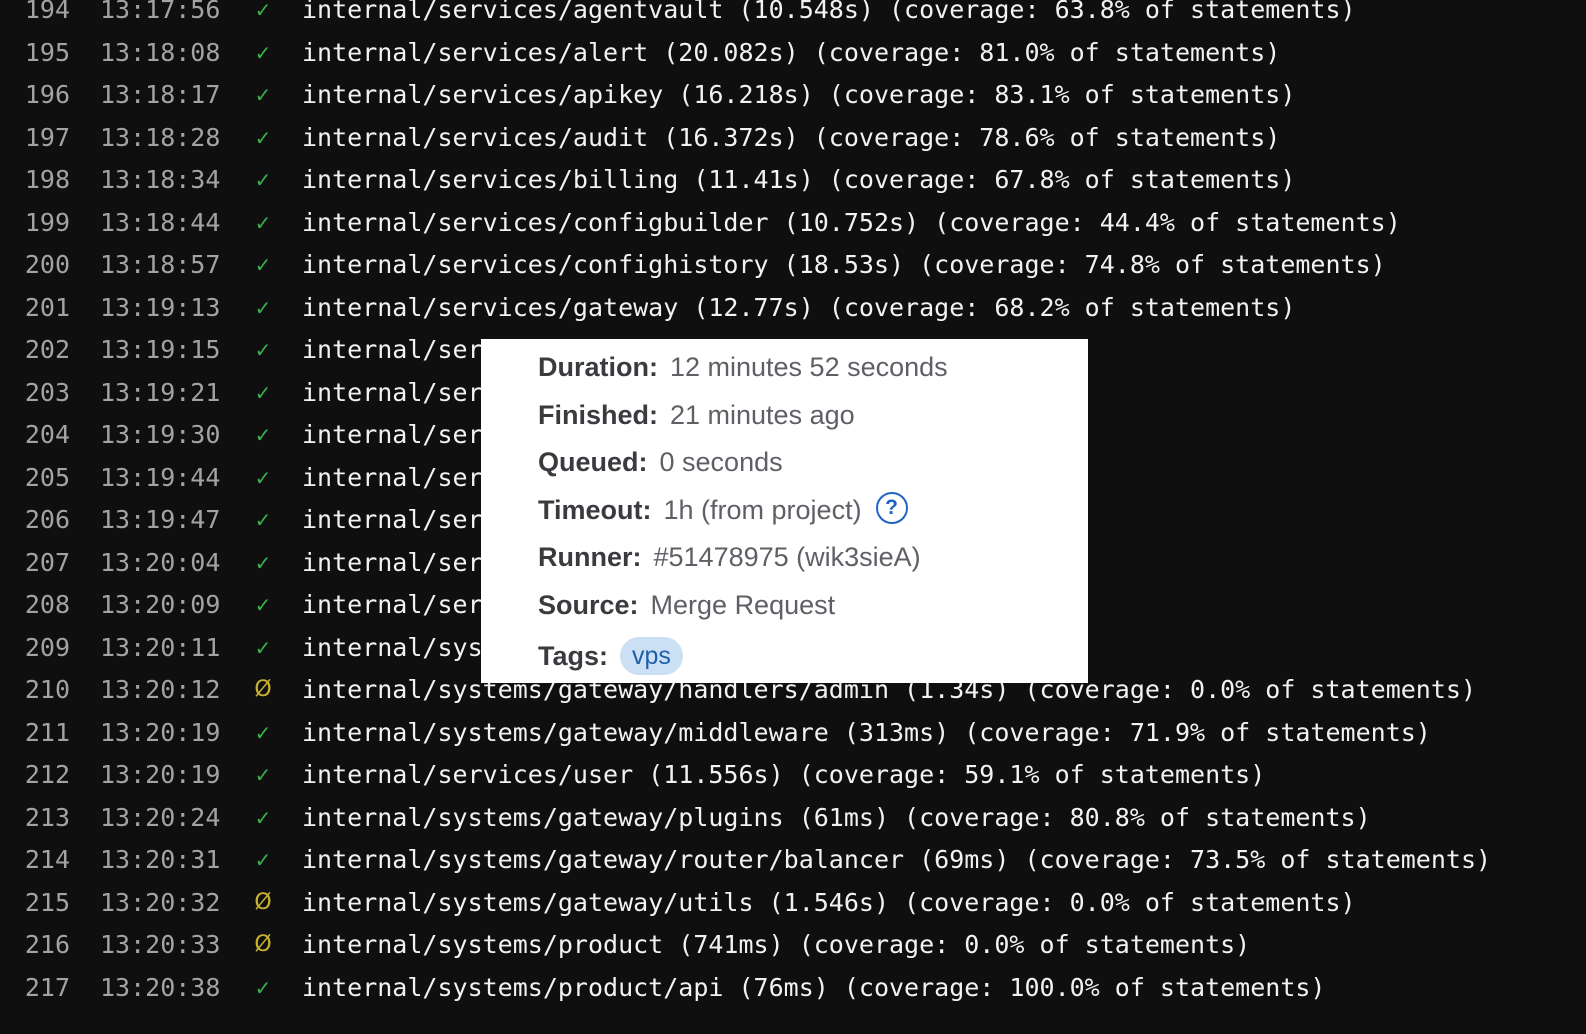  What do you see at coordinates (35, 733) in the screenshot?
I see `line-number: 211` at bounding box center [35, 733].